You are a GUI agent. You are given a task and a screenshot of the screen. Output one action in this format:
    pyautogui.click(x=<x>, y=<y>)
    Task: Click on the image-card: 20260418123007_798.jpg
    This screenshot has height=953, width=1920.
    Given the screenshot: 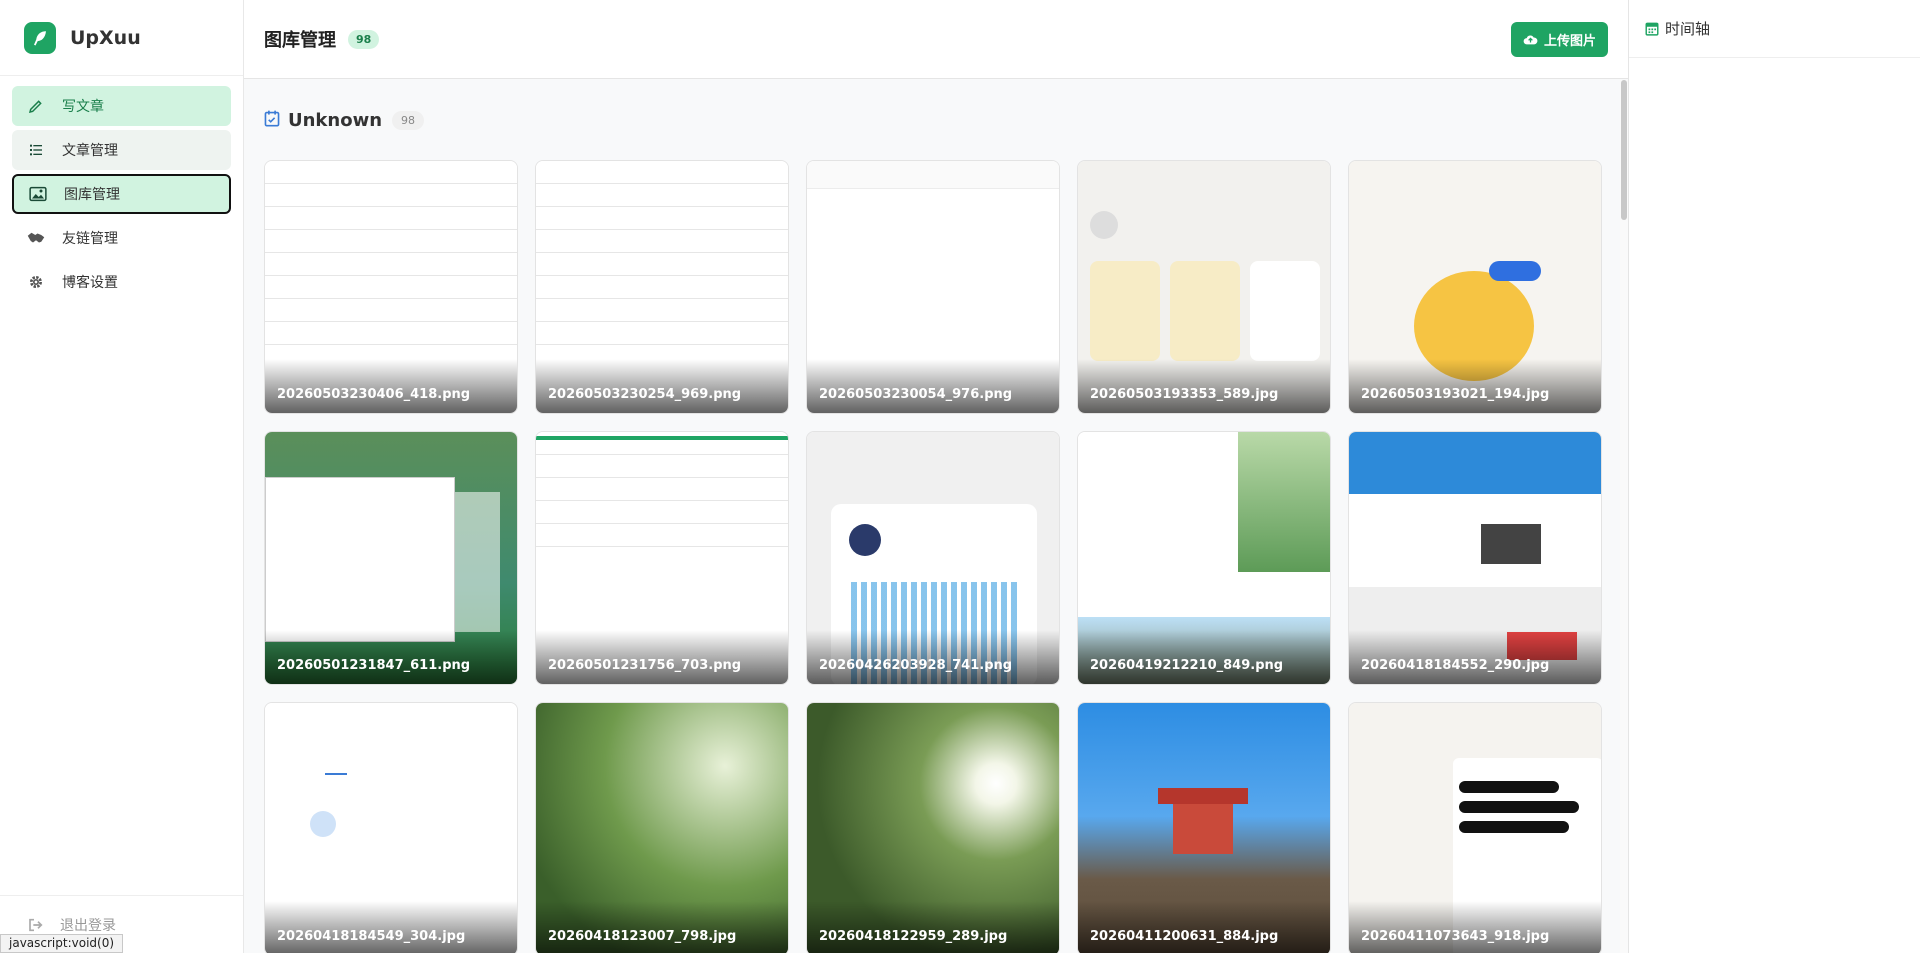 What is the action you would take?
    pyautogui.click(x=662, y=827)
    